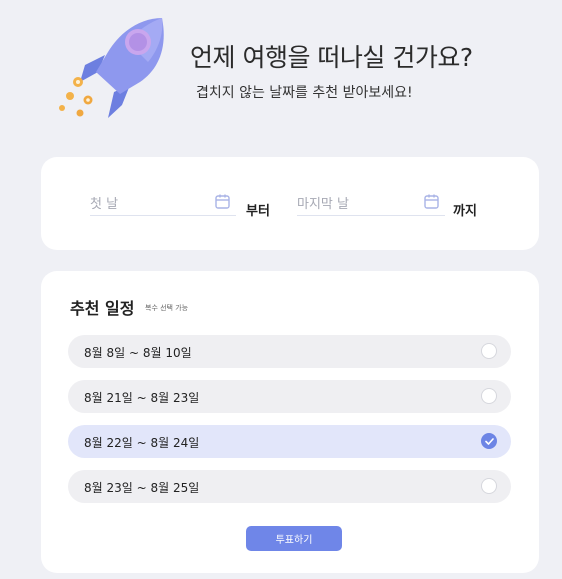 Image resolution: width=562 pixels, height=579 pixels. Describe the element at coordinates (163, 204) in the screenshot. I see `start-date-input: 첫 날` at that location.